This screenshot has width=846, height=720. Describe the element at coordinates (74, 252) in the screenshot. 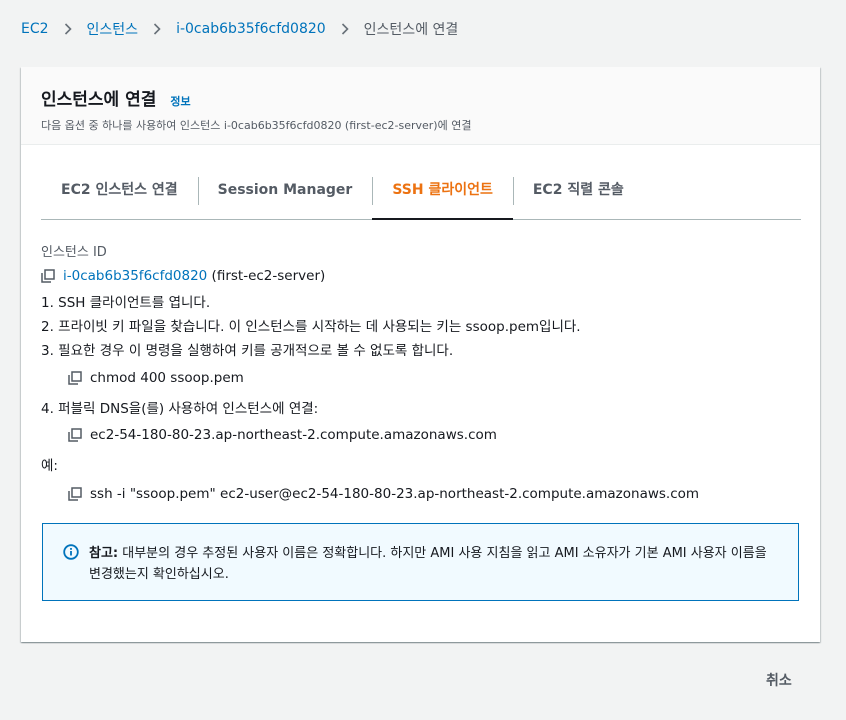

I see `instance-id-label: 인스턴스 ID` at that location.